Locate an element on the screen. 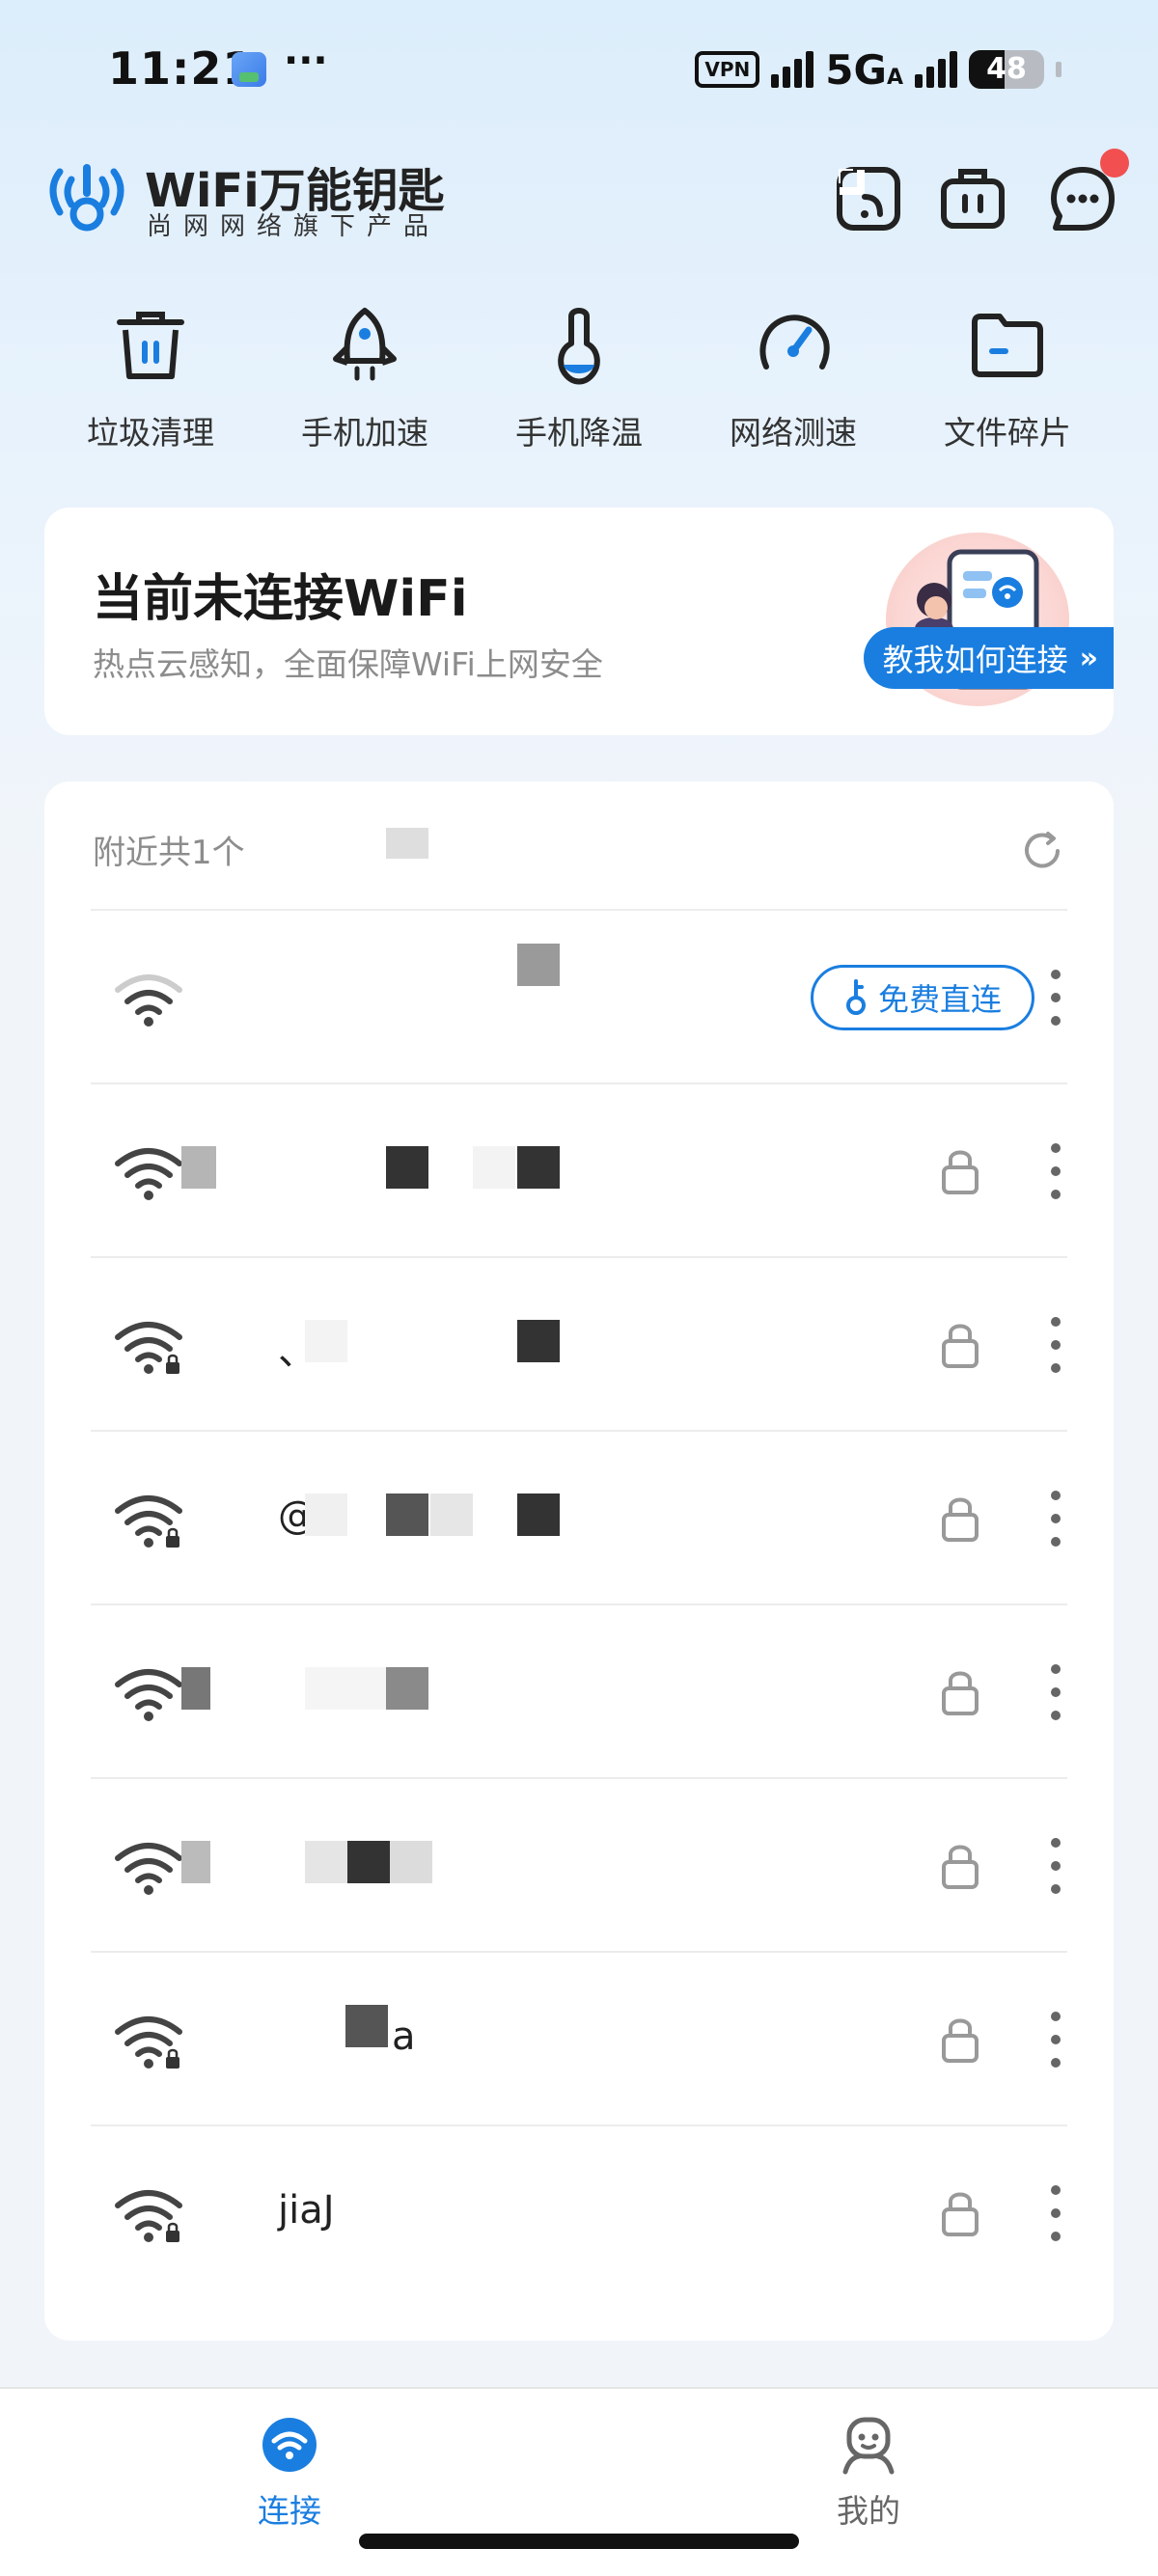  free-connect-button: 免费直连 is located at coordinates (922, 998).